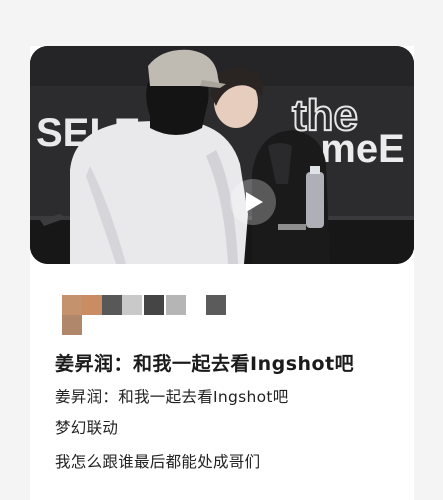 This screenshot has height=500, width=443. Describe the element at coordinates (205, 364) in the screenshot. I see `post-title: 姜昇润：和我一起去看Ingshot吧` at that location.